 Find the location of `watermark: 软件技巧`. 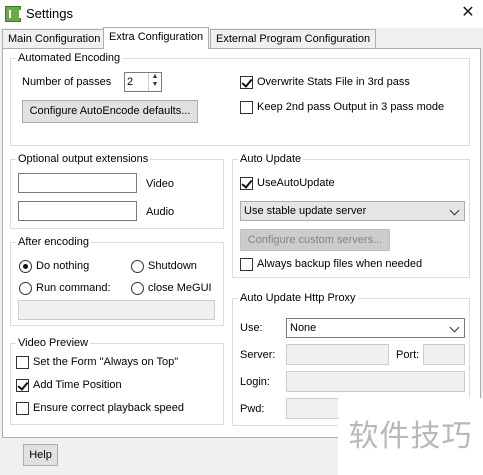

watermark: 软件技巧 is located at coordinates (410, 436).